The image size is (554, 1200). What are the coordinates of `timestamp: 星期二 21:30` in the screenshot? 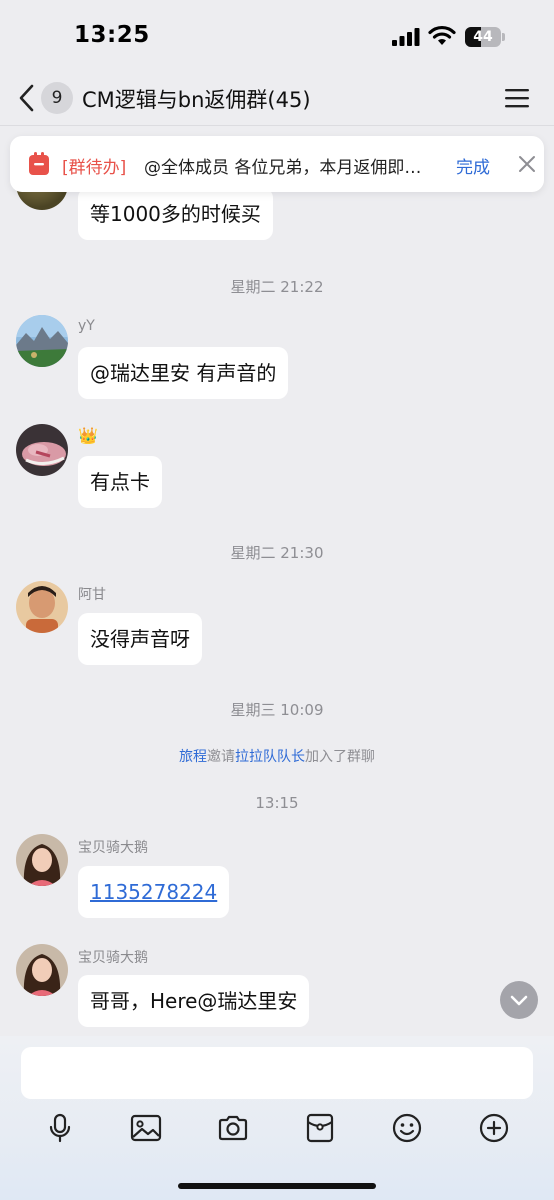 It's located at (277, 553).